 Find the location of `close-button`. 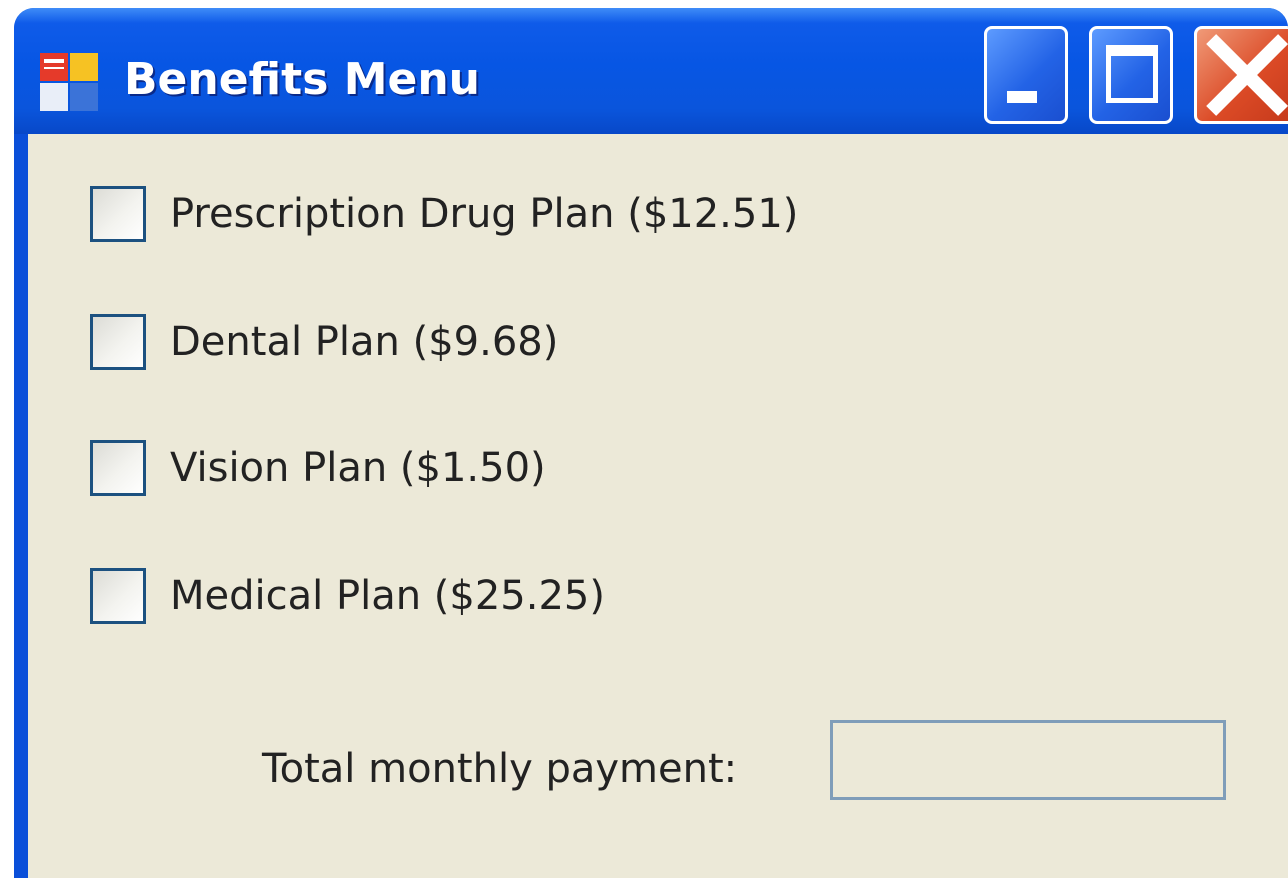

close-button is located at coordinates (1241, 75).